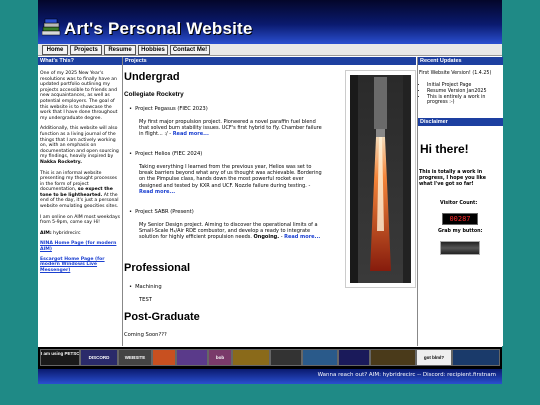 Image resolution: width=540 pixels, height=405 pixels. I want to click on update-item: This is entirely a work in progress :-), so click(465, 101).